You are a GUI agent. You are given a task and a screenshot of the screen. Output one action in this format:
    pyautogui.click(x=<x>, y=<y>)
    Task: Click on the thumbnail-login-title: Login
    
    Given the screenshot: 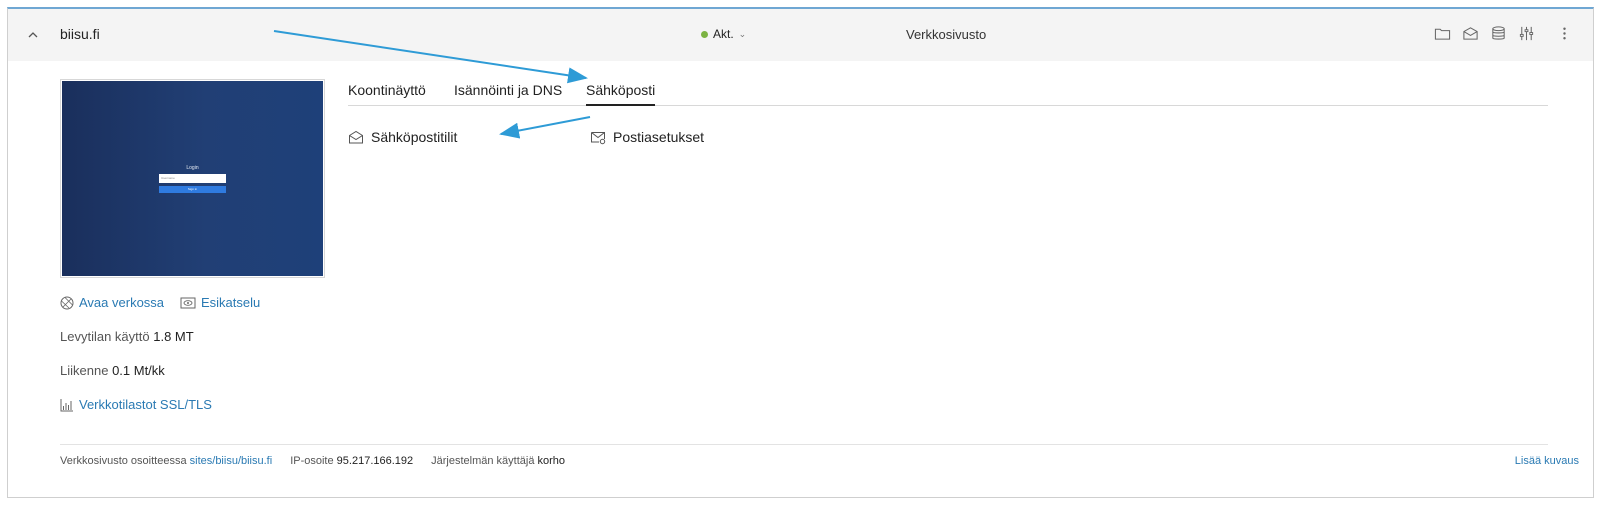 What is the action you would take?
    pyautogui.click(x=192, y=168)
    